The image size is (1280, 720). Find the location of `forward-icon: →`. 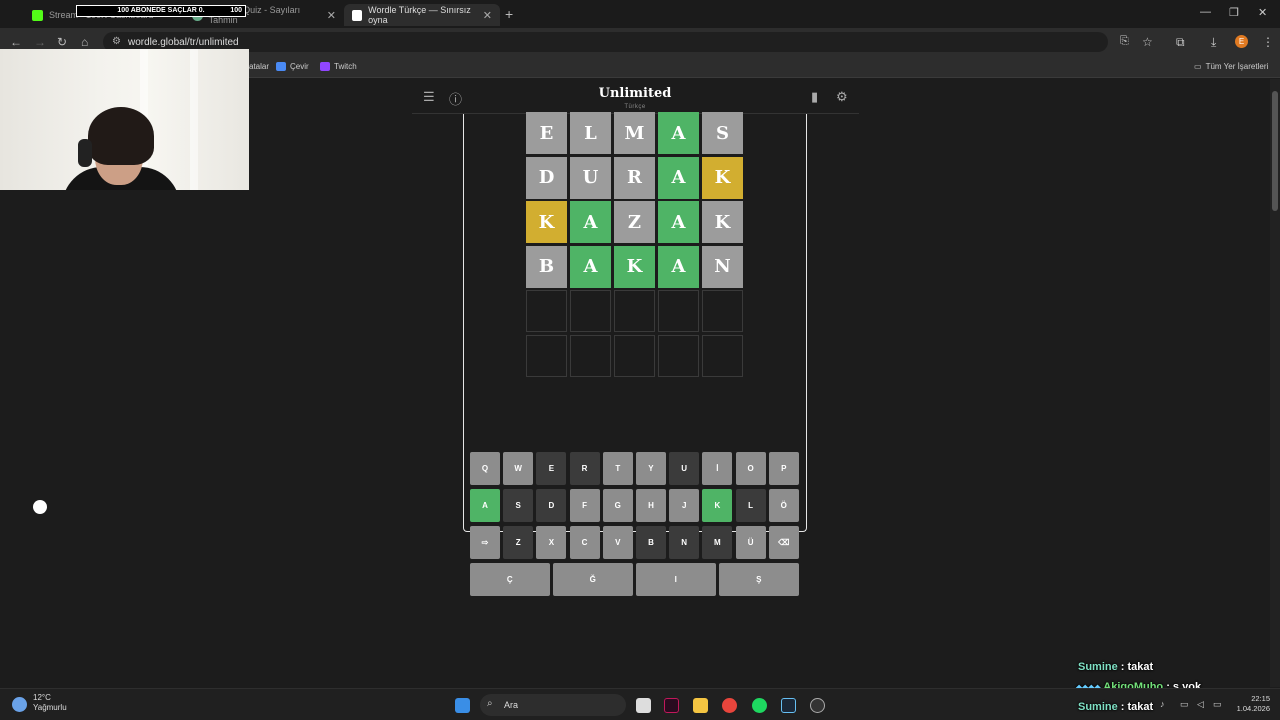

forward-icon: → is located at coordinates (40, 42).